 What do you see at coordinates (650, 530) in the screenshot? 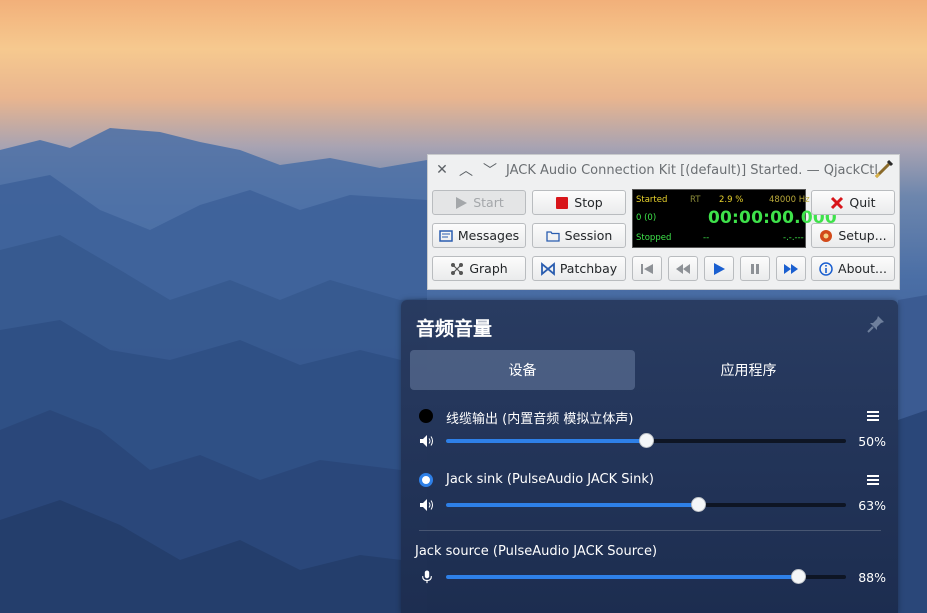
I see `section-divider` at bounding box center [650, 530].